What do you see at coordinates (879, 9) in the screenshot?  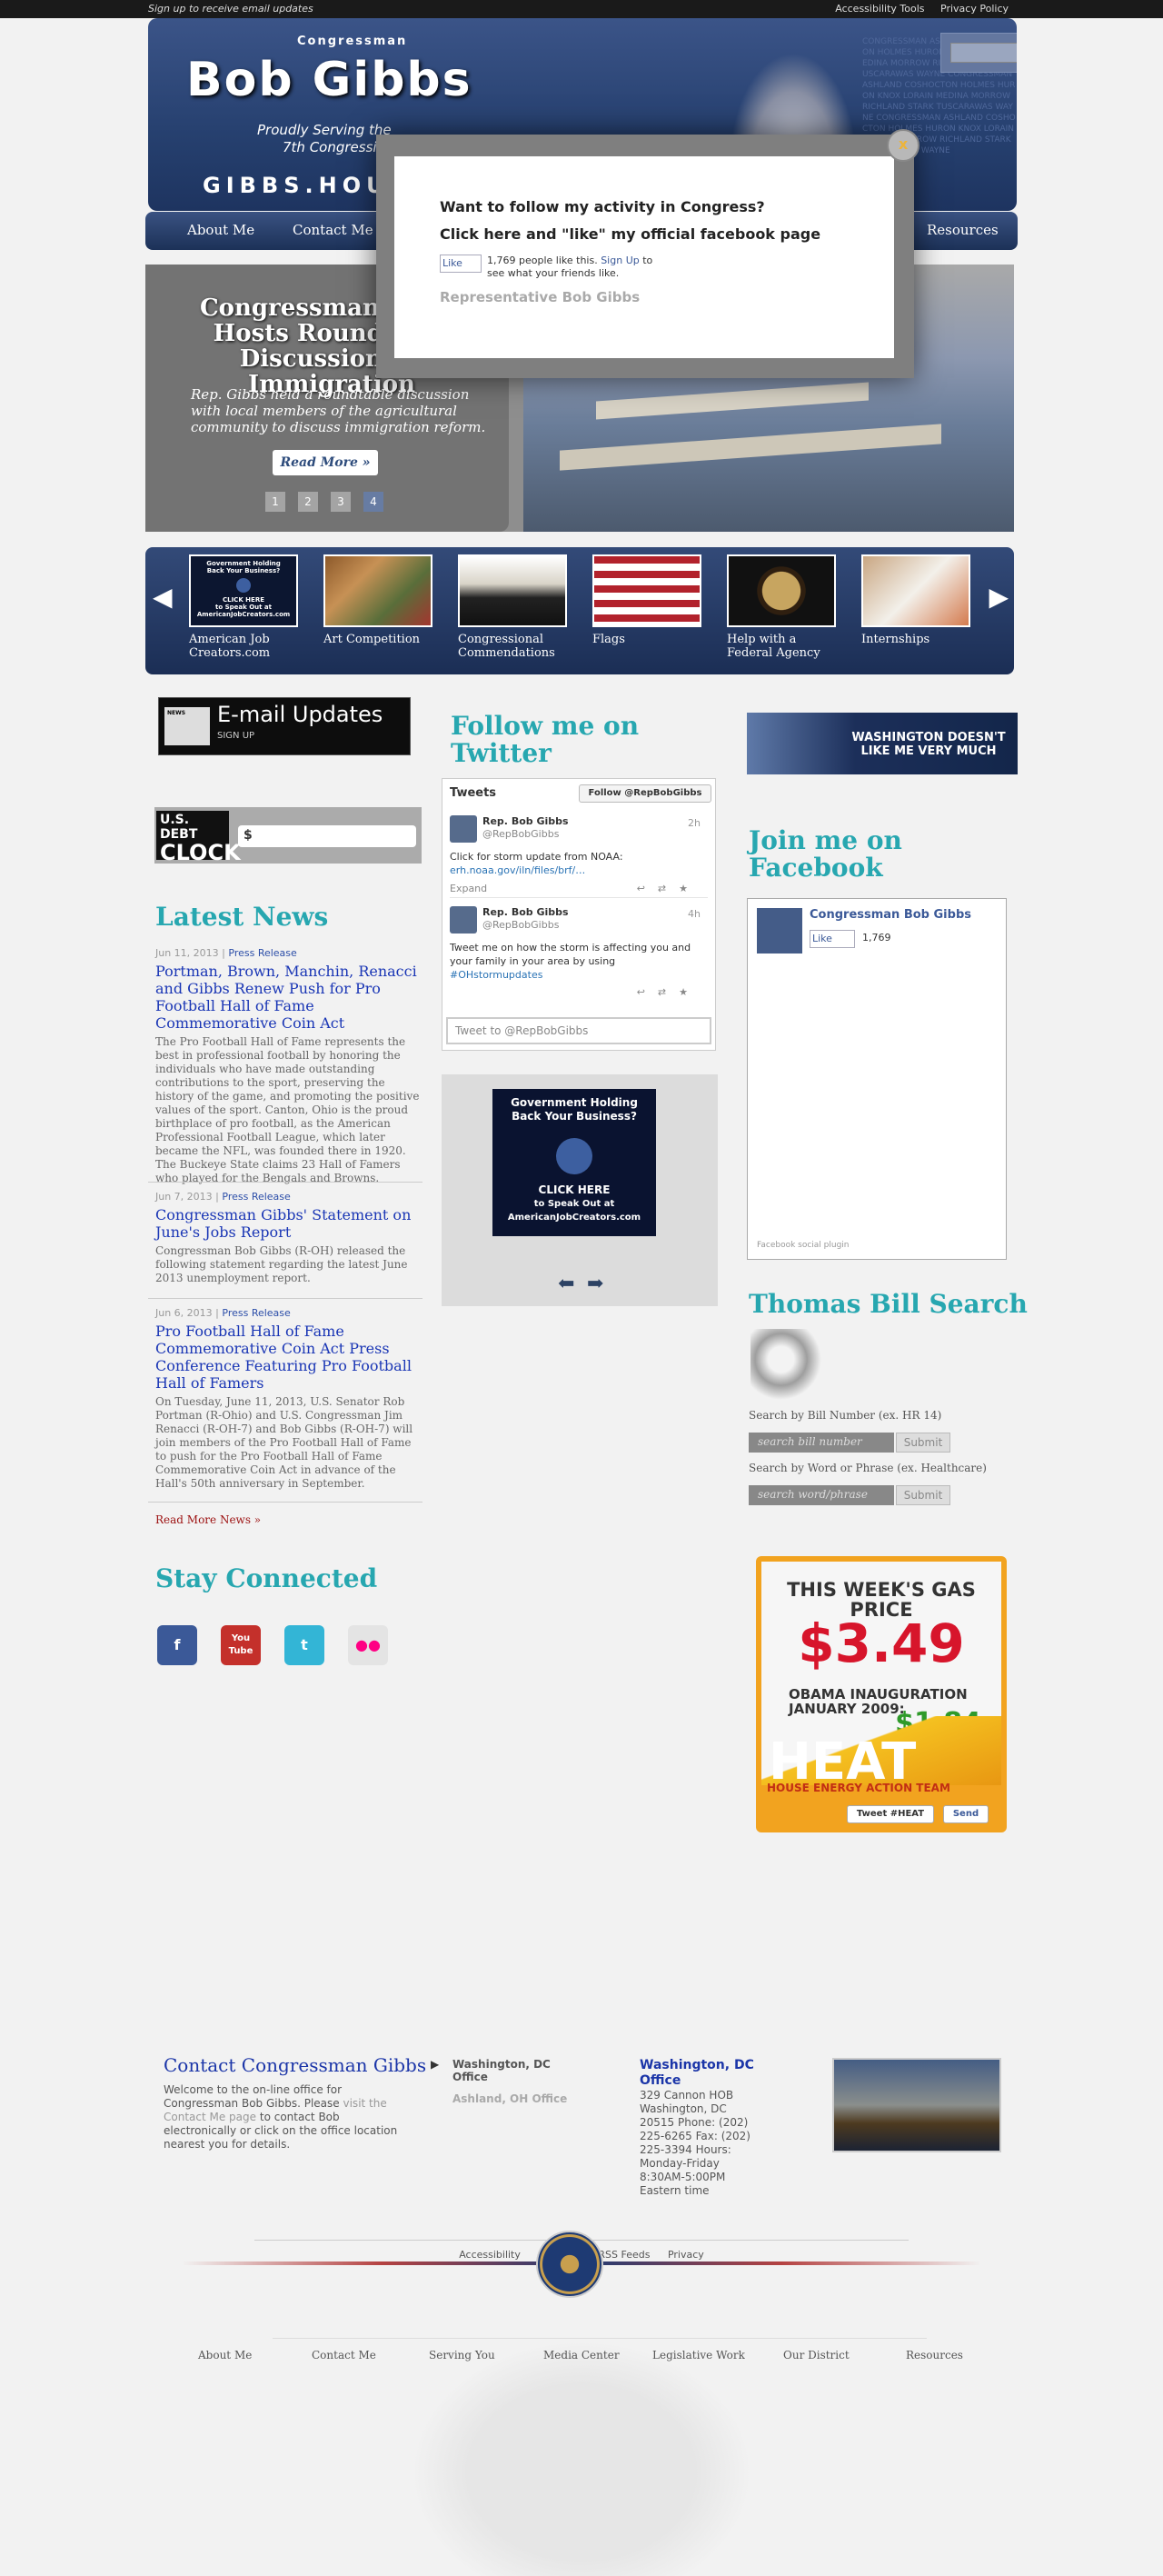 I see `accessibility-tools-link: Accessibility Tools` at bounding box center [879, 9].